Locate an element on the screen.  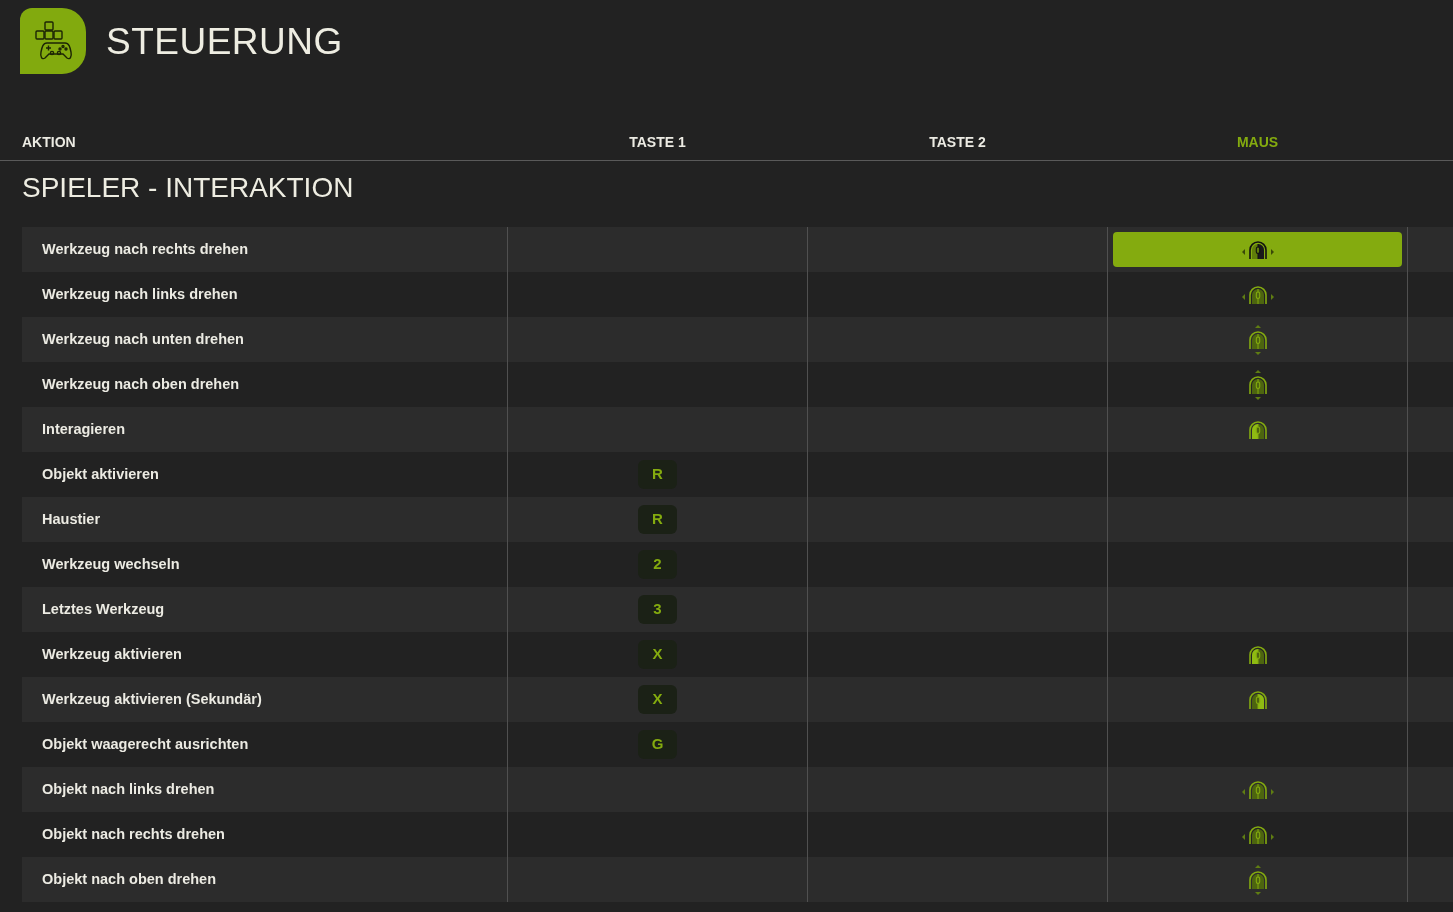
action-label: Objekt waagerecht ausrichten is located at coordinates (145, 744).